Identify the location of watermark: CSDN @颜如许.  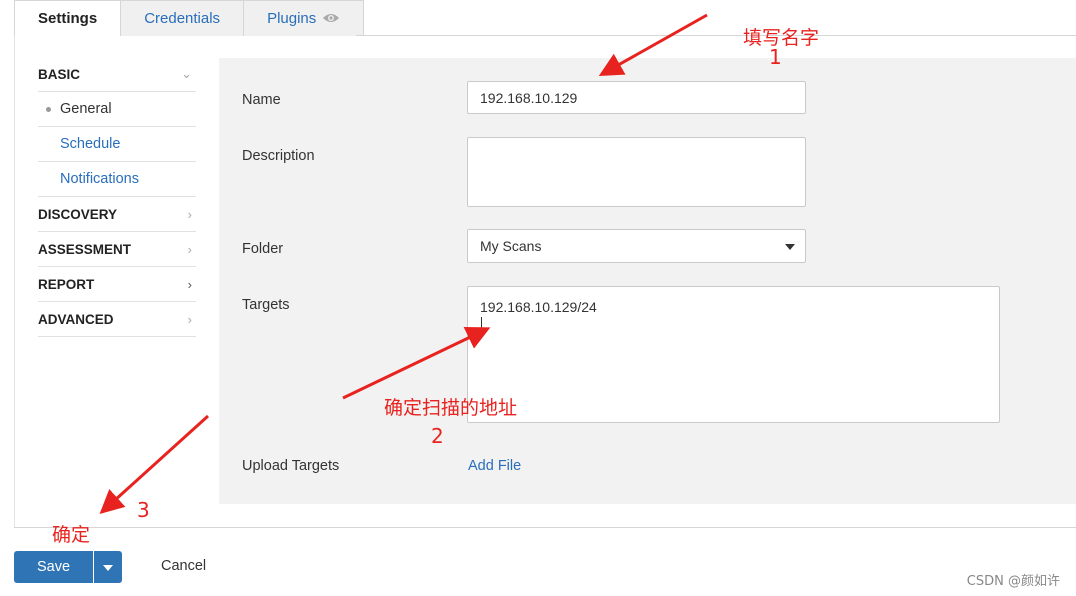
(1013, 581).